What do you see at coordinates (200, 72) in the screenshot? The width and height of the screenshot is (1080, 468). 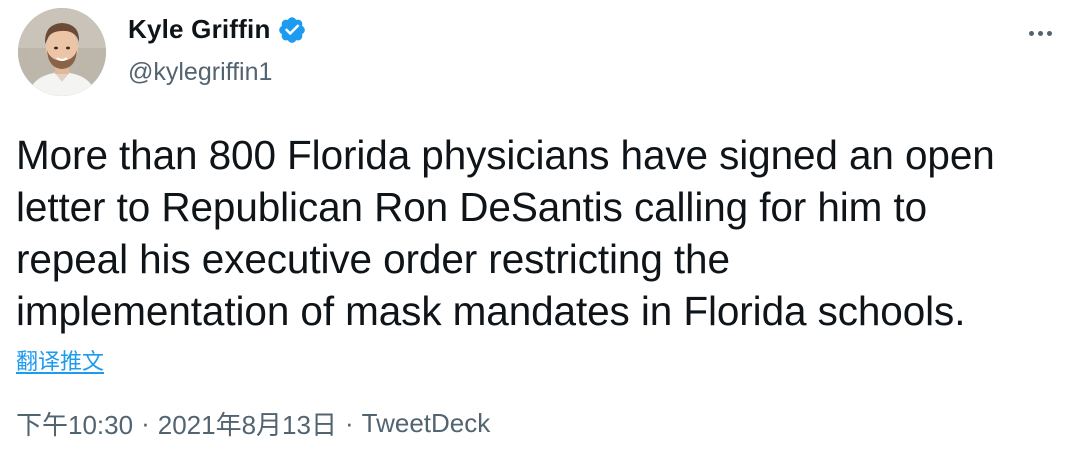 I see `author-handle: @kylegriffin1` at bounding box center [200, 72].